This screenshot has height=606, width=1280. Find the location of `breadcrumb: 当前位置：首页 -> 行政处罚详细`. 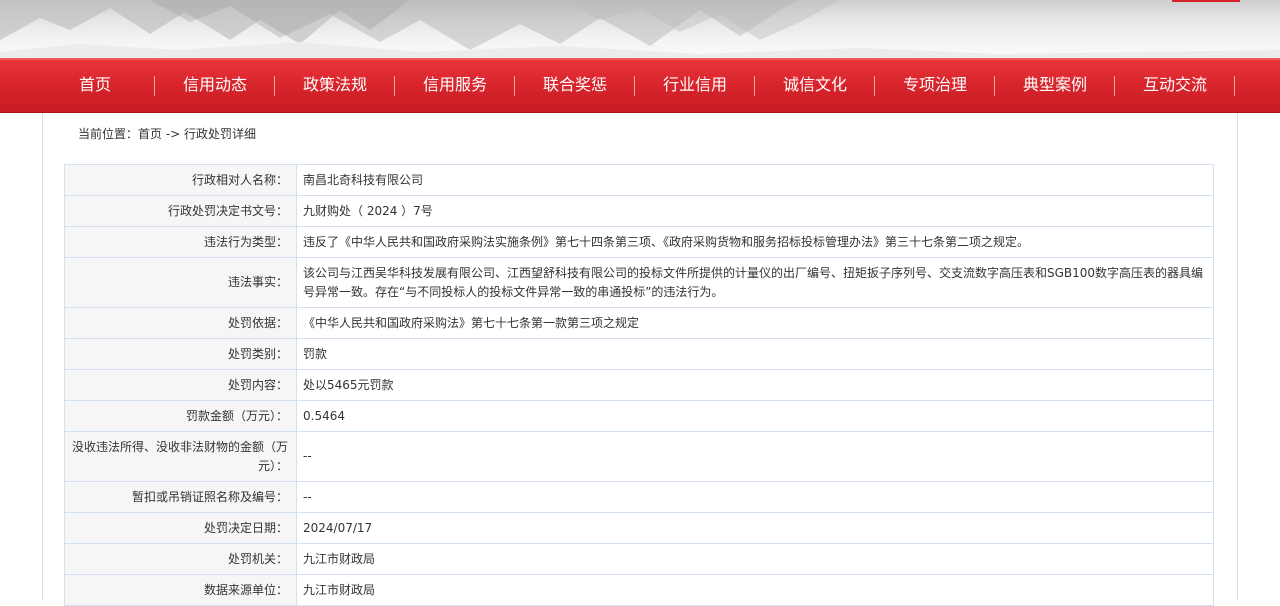

breadcrumb: 当前位置：首页 -> 行政处罚详细 is located at coordinates (167, 133).